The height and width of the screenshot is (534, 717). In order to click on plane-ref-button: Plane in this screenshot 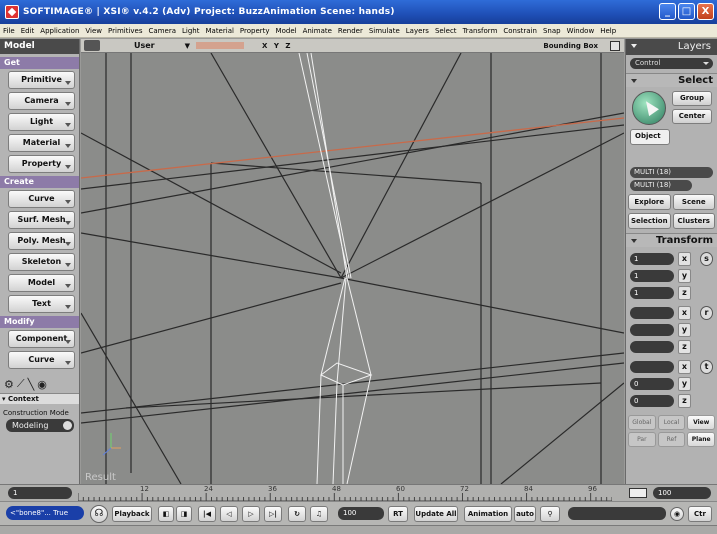, I will do `click(701, 439)`.